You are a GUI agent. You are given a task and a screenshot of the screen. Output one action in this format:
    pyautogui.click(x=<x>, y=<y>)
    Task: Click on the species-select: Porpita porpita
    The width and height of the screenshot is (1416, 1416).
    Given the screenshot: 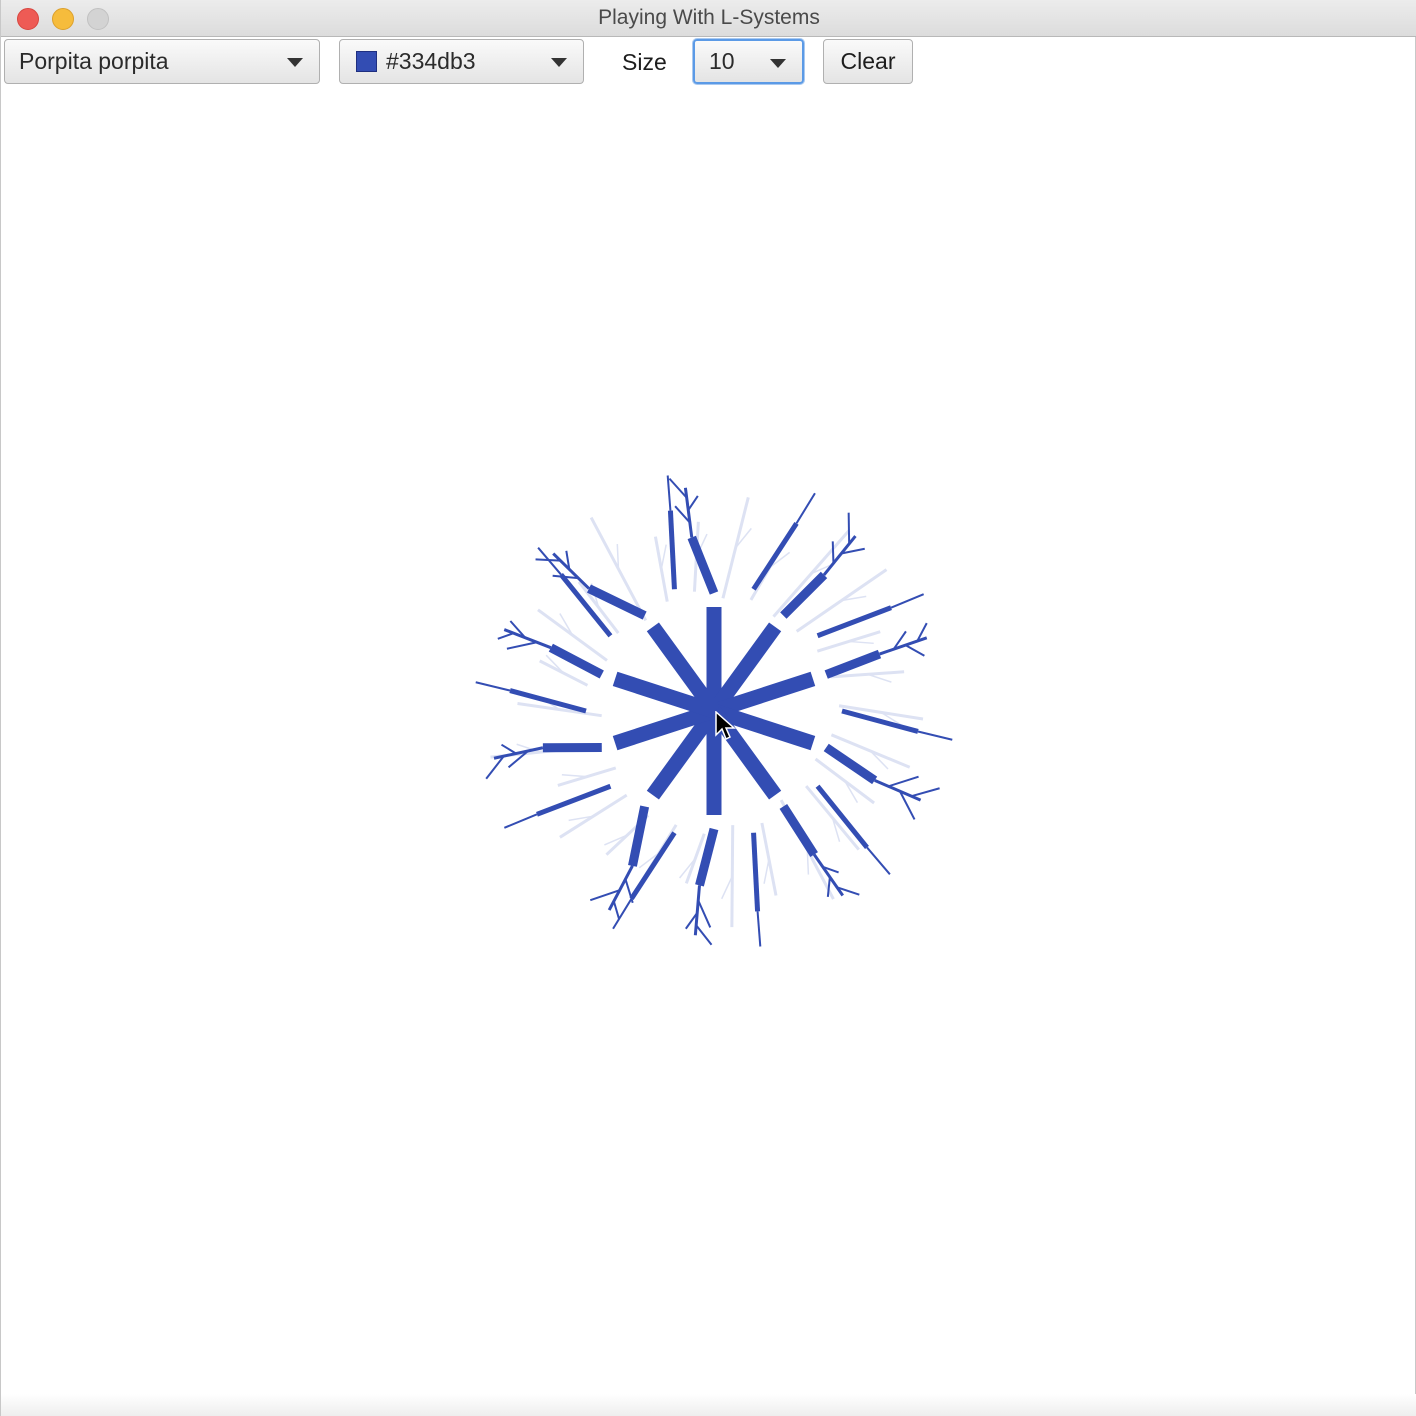 What is the action you would take?
    pyautogui.click(x=162, y=61)
    